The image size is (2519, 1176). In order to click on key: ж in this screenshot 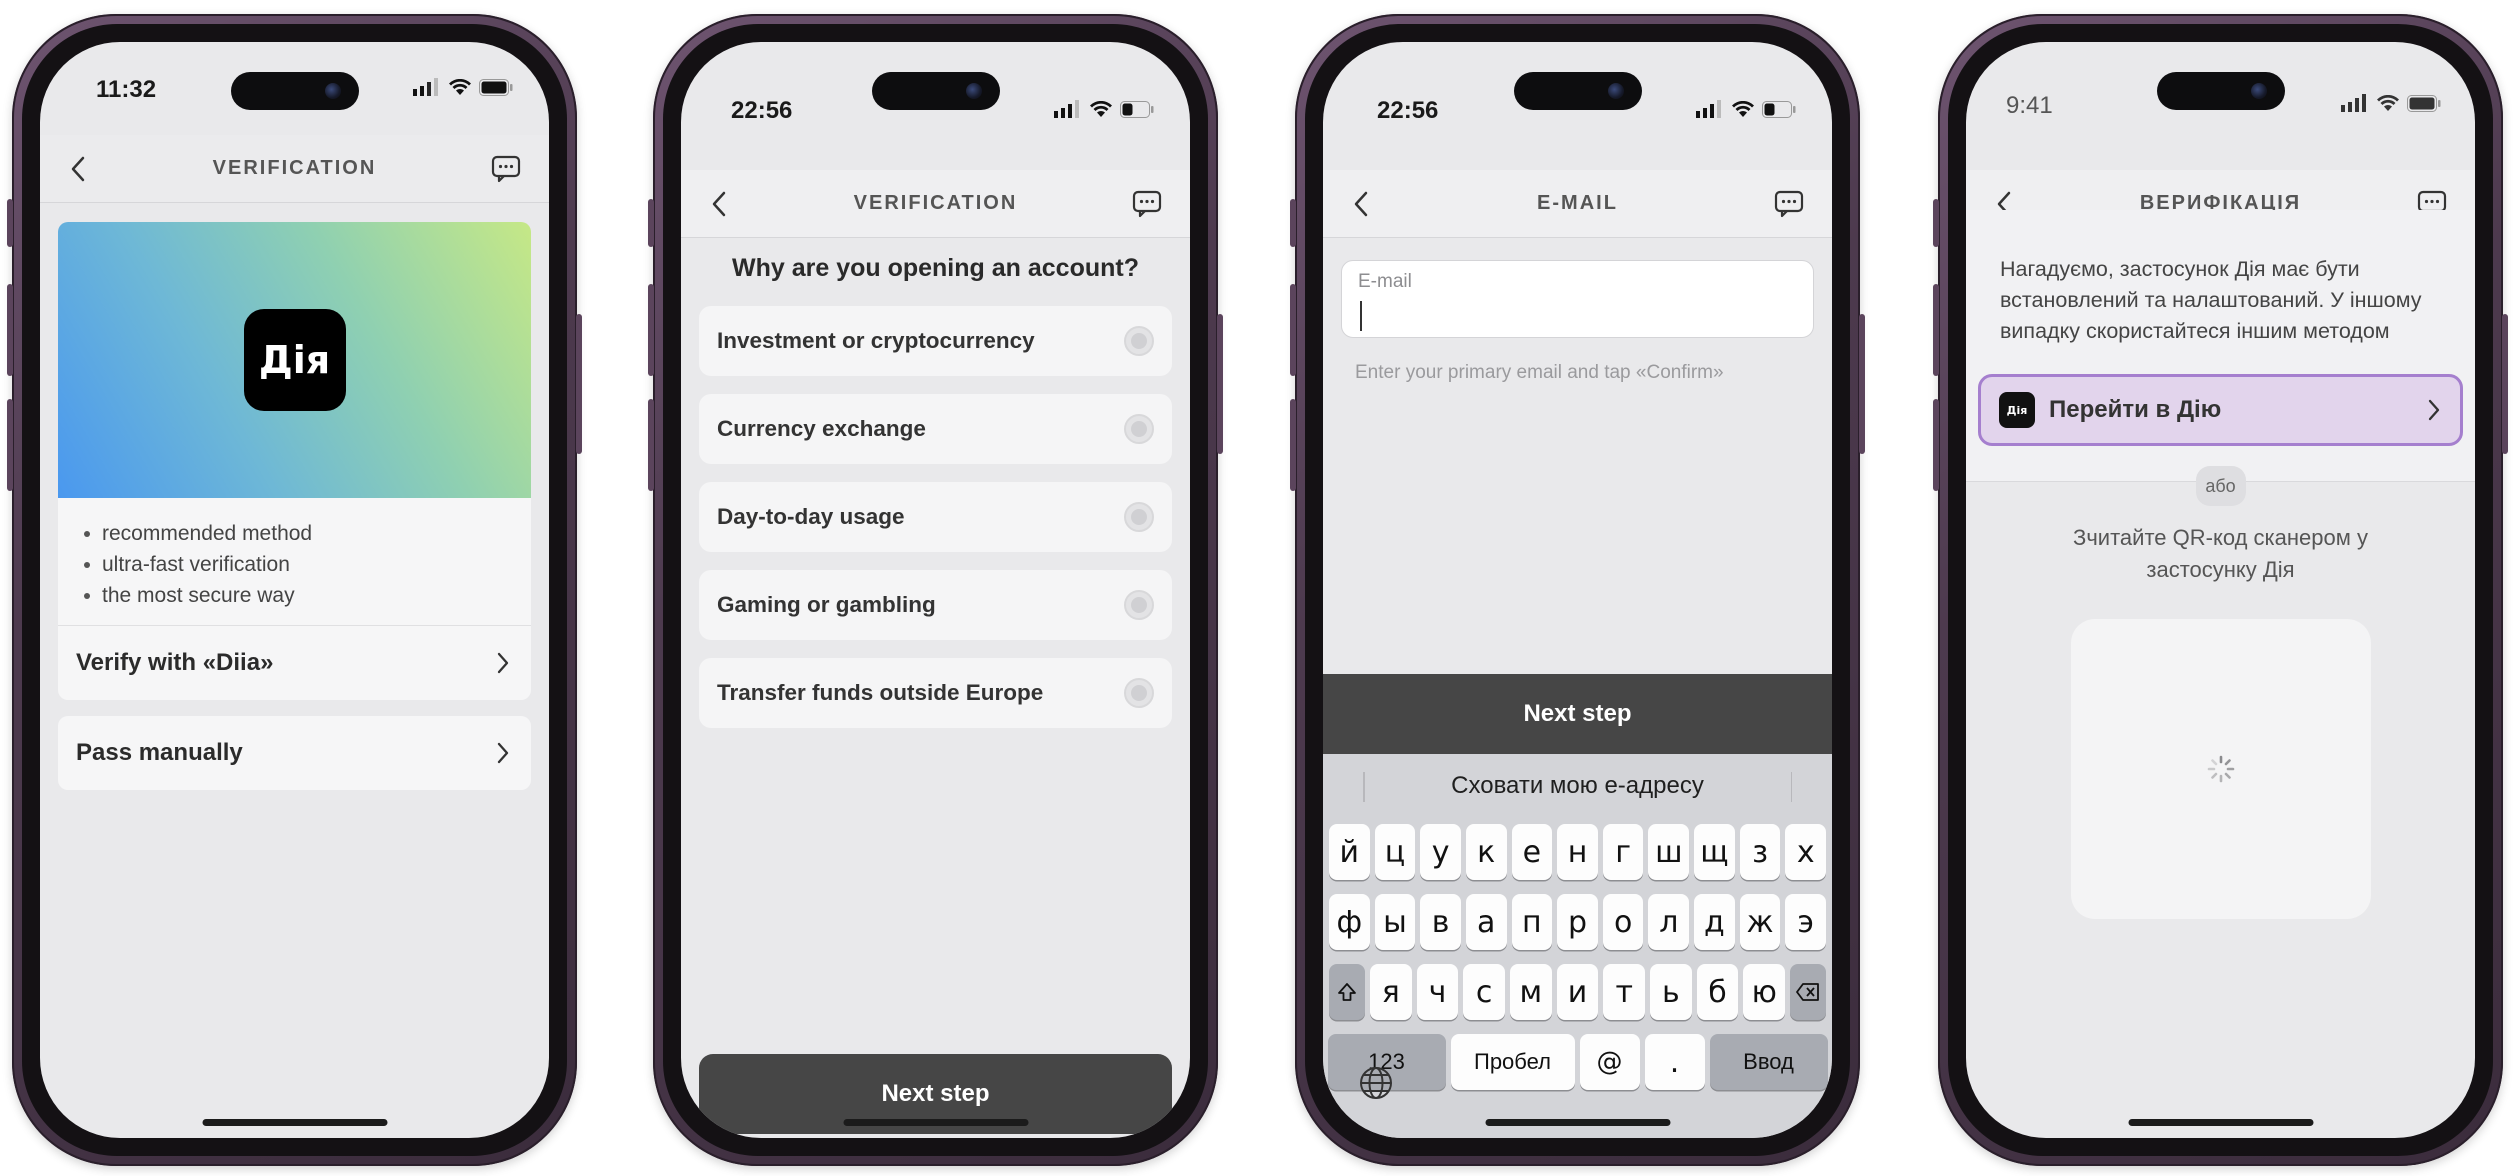, I will do `click(1760, 922)`.